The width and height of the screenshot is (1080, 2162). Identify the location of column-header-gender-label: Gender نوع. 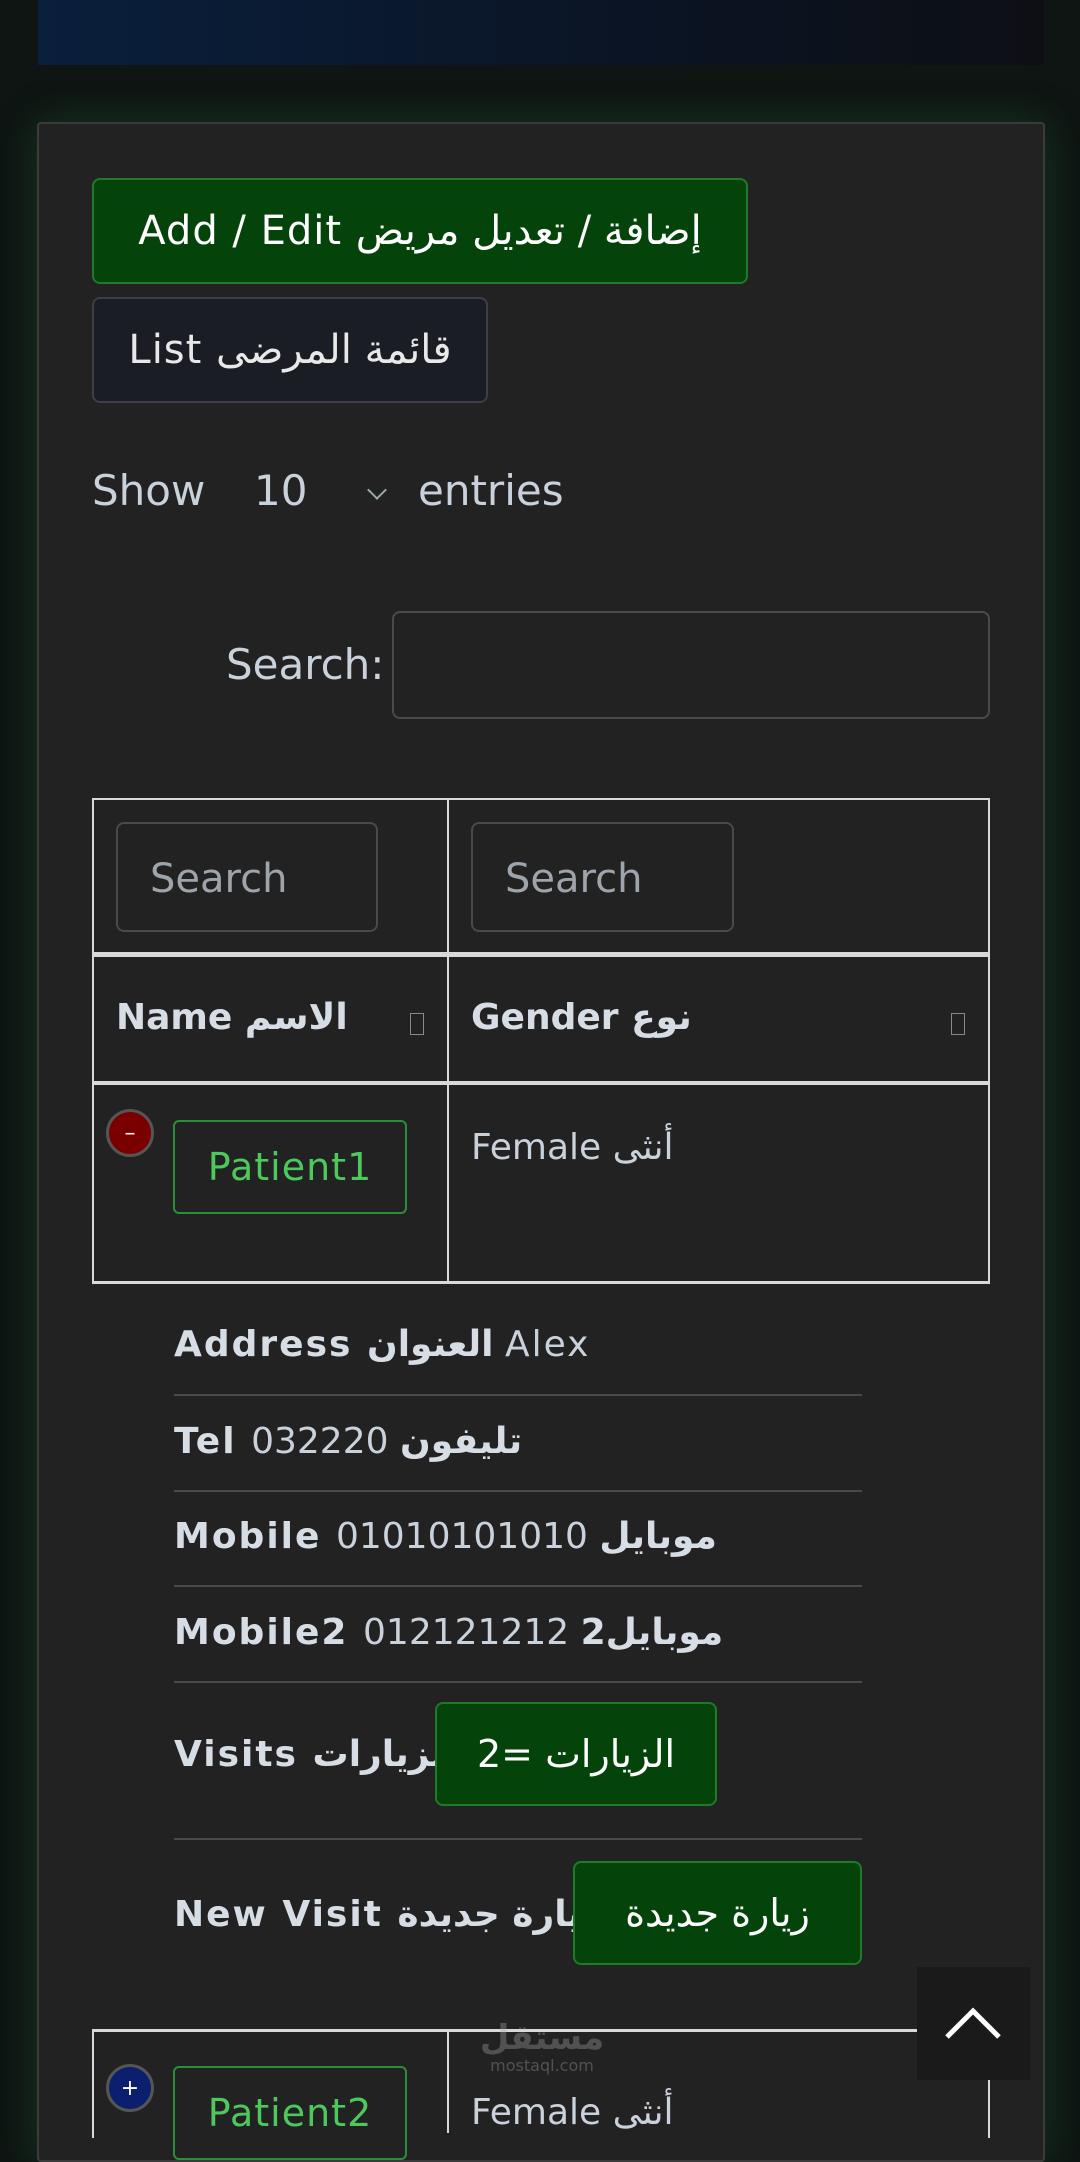
(581, 1017).